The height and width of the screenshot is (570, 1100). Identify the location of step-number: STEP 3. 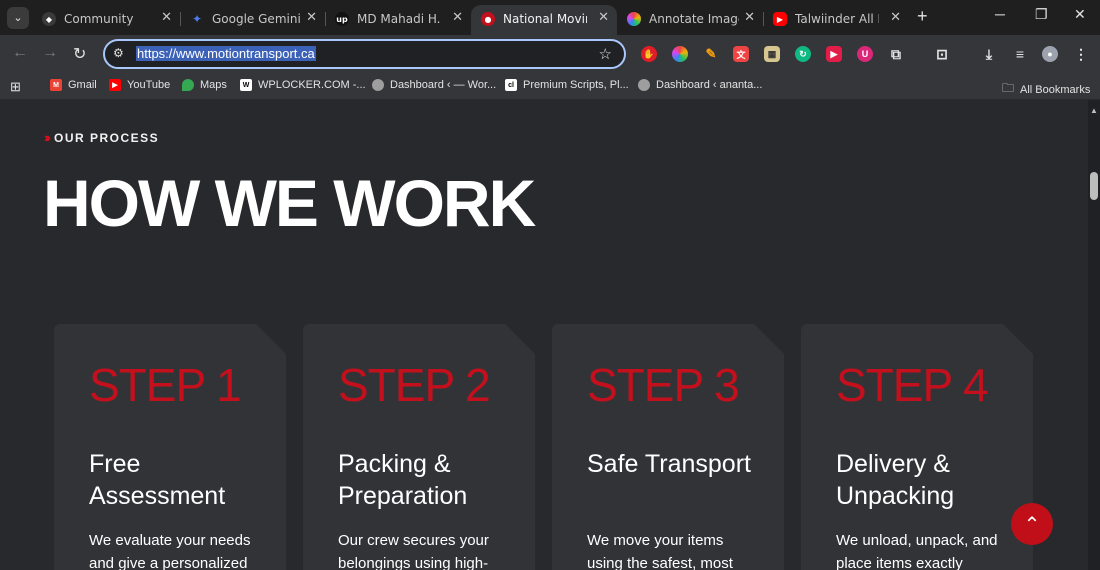
(663, 385).